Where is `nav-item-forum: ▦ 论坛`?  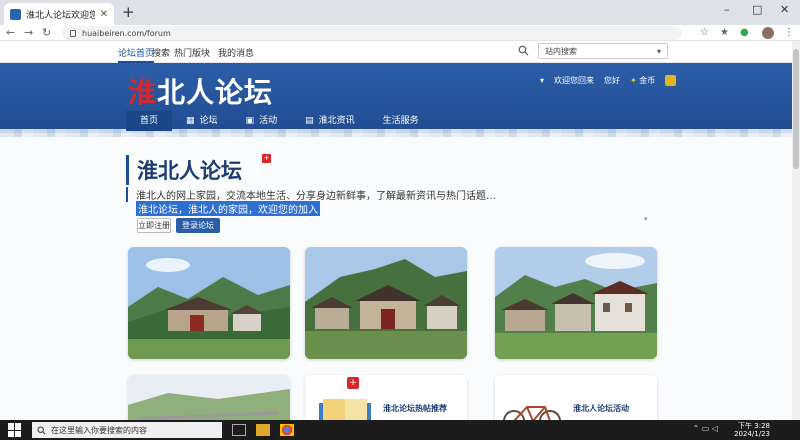
nav-item-forum: ▦ 论坛 is located at coordinates (202, 121).